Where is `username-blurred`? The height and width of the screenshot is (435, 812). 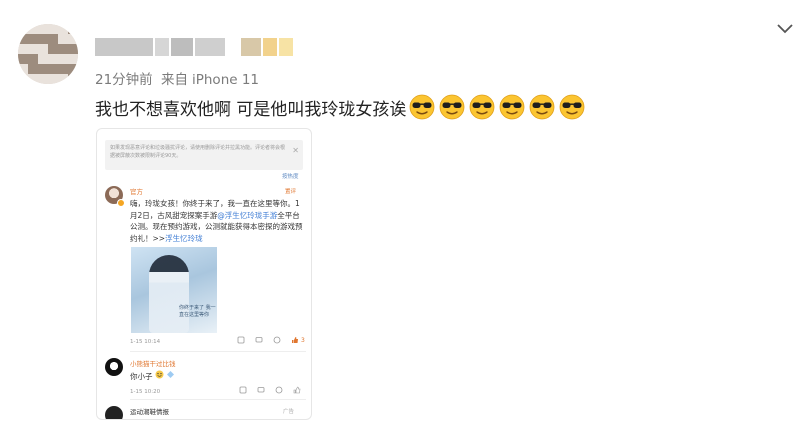 username-blurred is located at coordinates (194, 47).